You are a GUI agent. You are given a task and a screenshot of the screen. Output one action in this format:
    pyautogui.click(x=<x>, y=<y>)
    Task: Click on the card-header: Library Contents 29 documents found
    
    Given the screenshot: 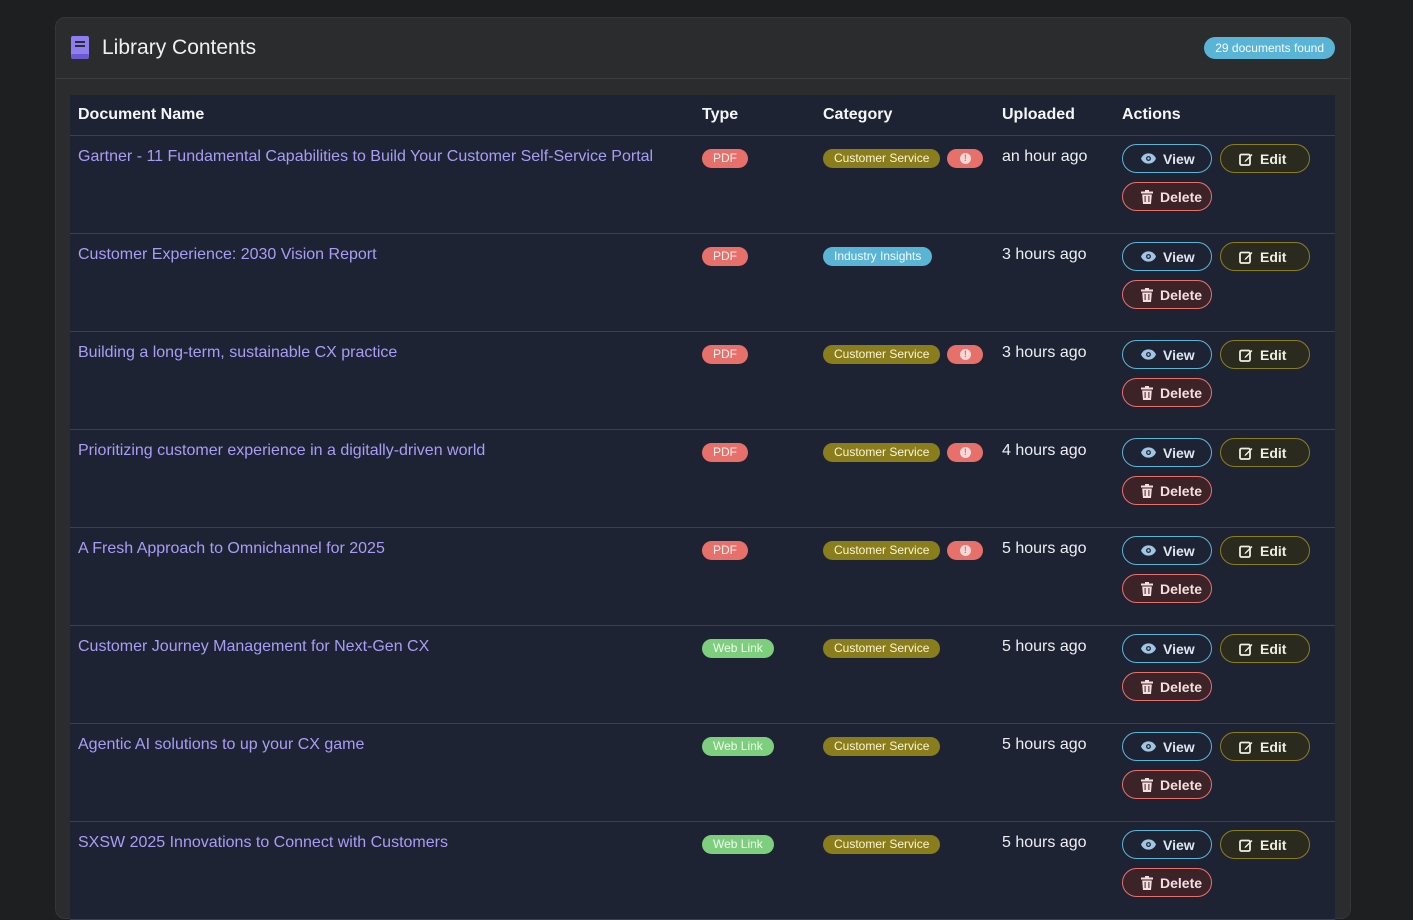 What is the action you would take?
    pyautogui.click(x=703, y=48)
    